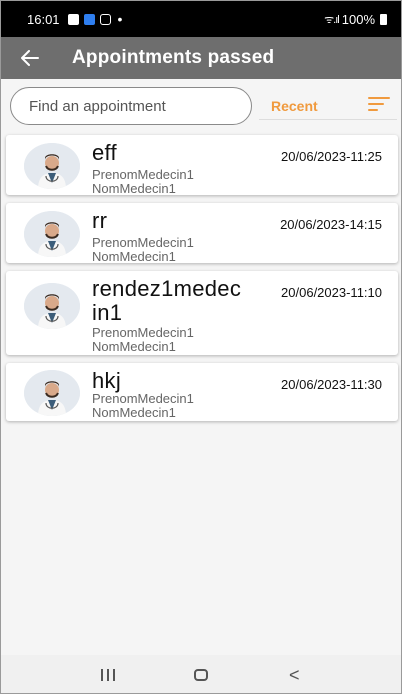 The image size is (402, 694). I want to click on status-bar: 16:01 • ᯤ.ıl 100%, so click(201, 19).